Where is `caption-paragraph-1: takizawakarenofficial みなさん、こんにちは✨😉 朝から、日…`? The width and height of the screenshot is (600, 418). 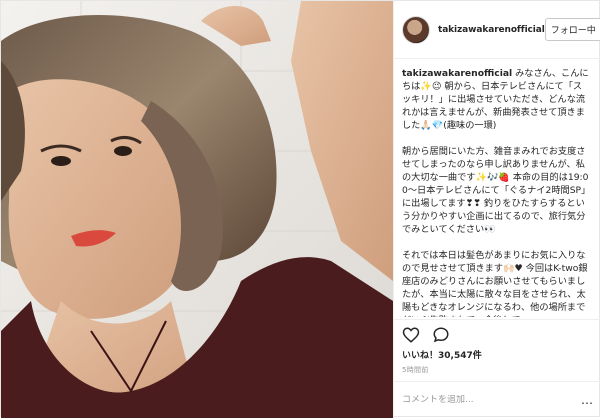 caption-paragraph-1: takizawakarenofficial みなさん、こんにちは✨😉 朝から、日… is located at coordinates (496, 99).